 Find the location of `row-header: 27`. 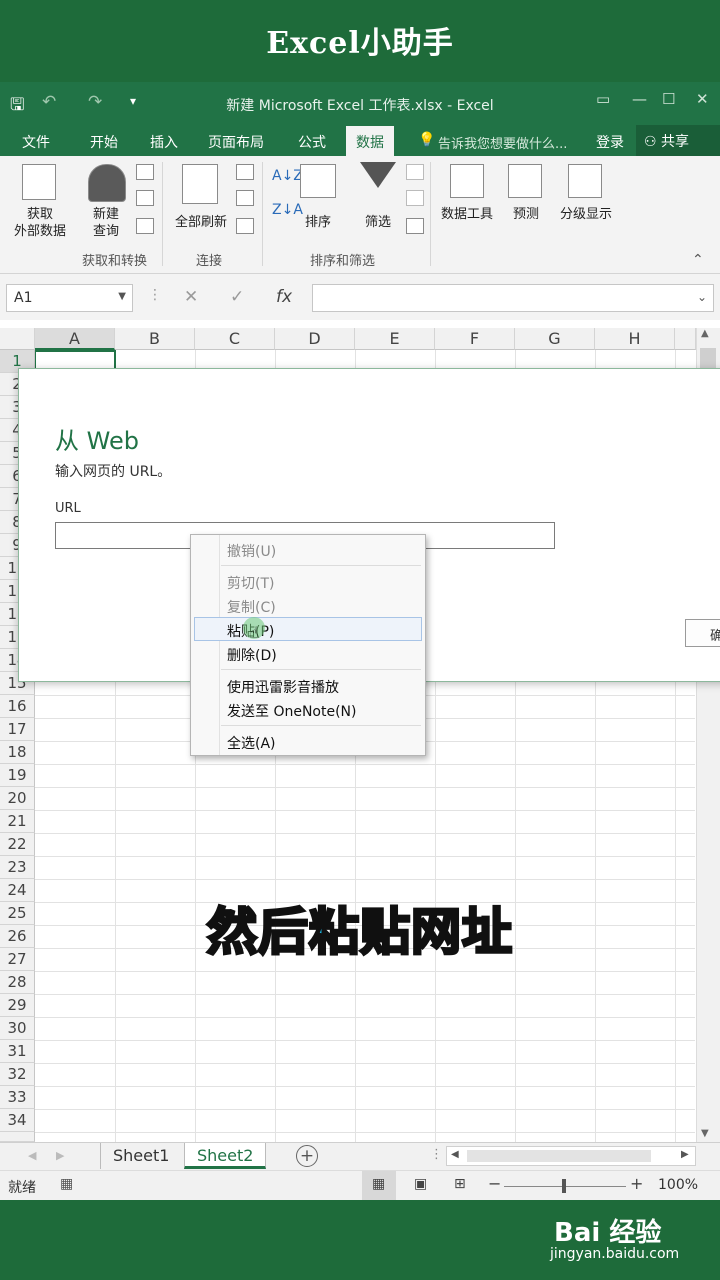

row-header: 27 is located at coordinates (17, 959).